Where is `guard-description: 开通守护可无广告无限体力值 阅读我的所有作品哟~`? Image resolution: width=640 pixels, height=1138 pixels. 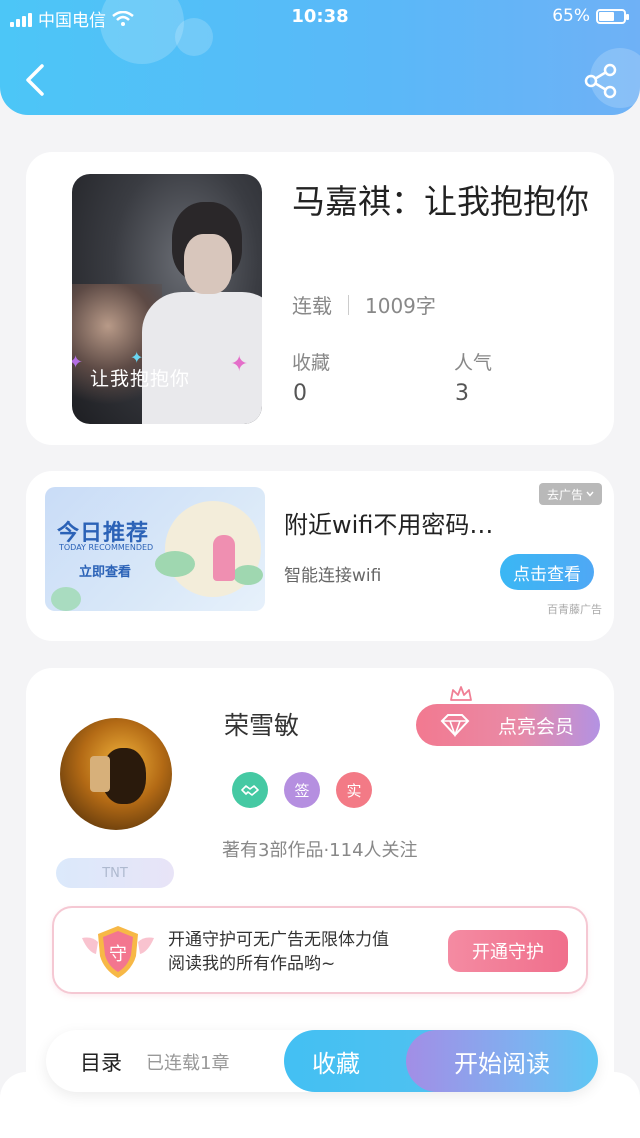 guard-description: 开通守护可无广告无限体力值 阅读我的所有作品哟~ is located at coordinates (278, 952).